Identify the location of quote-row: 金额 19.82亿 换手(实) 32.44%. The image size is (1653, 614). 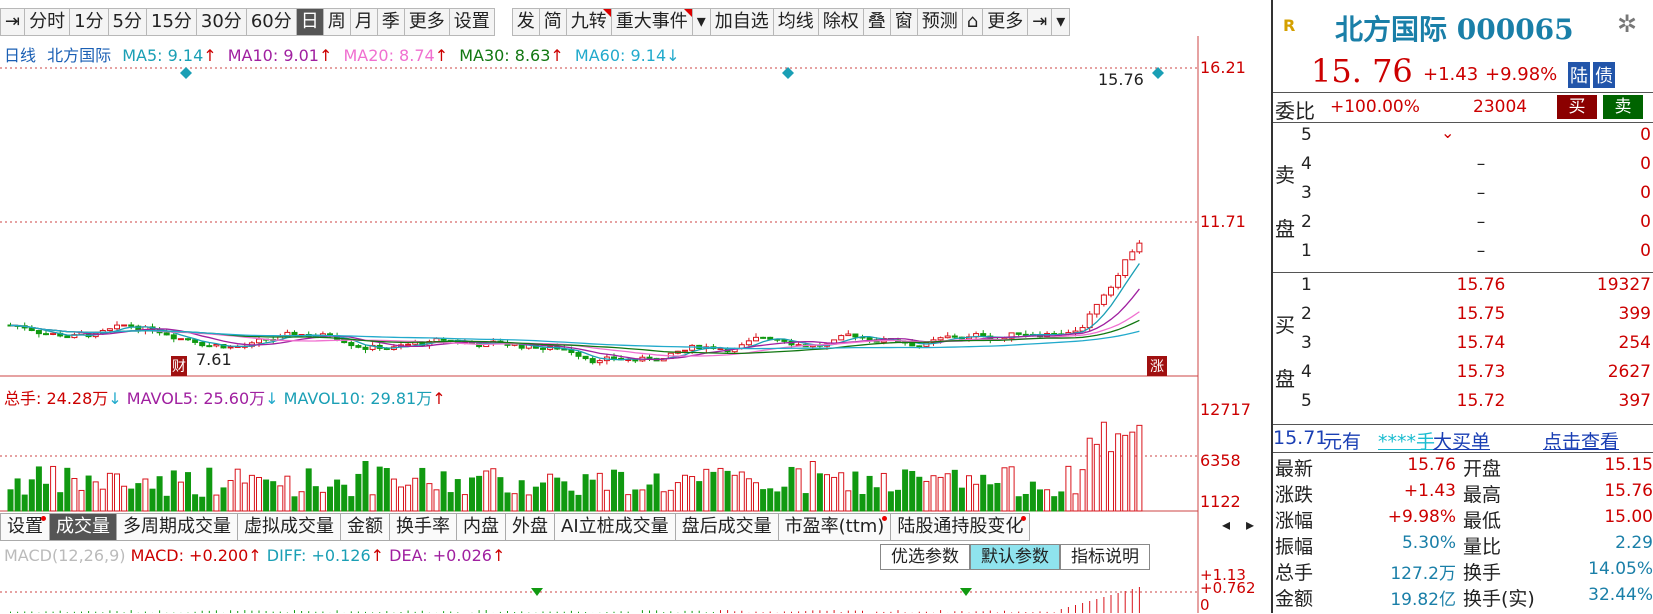
(1463, 596).